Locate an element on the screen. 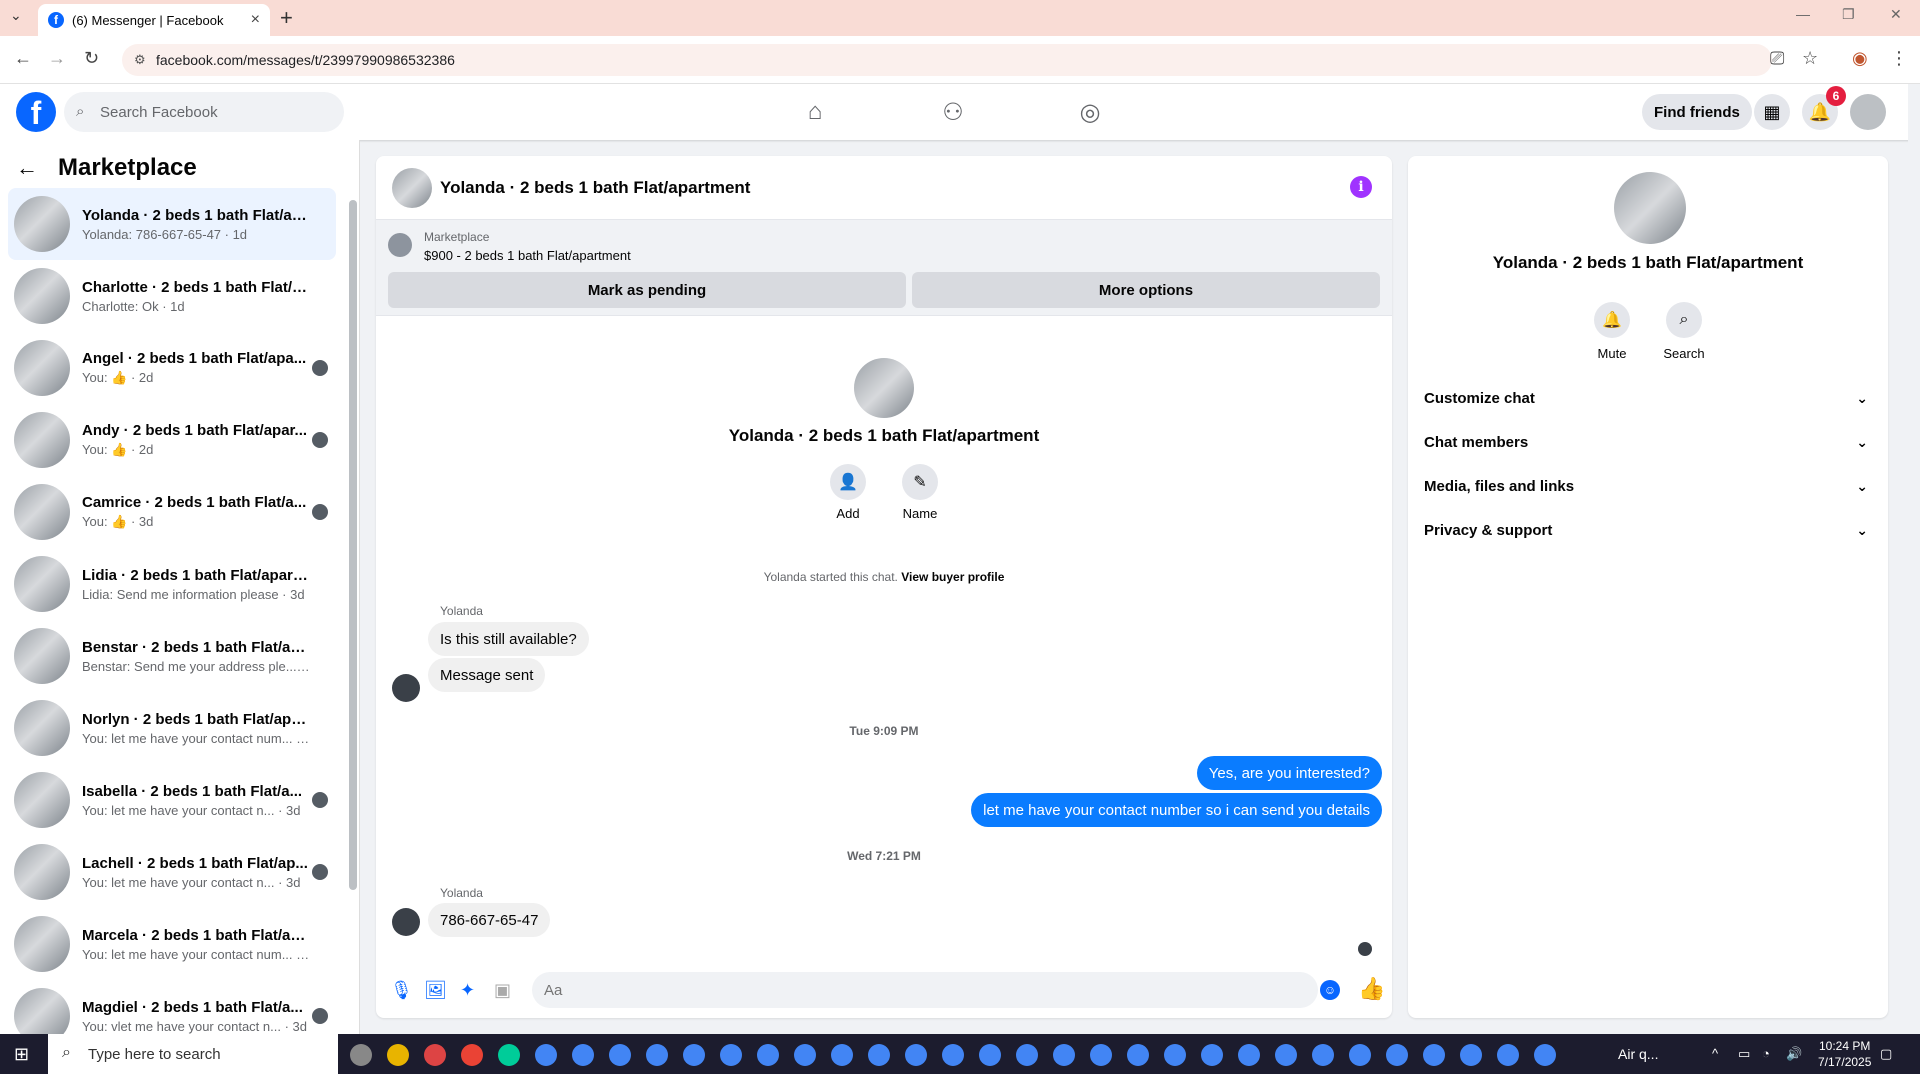  listing-thumbnail is located at coordinates (400, 245).